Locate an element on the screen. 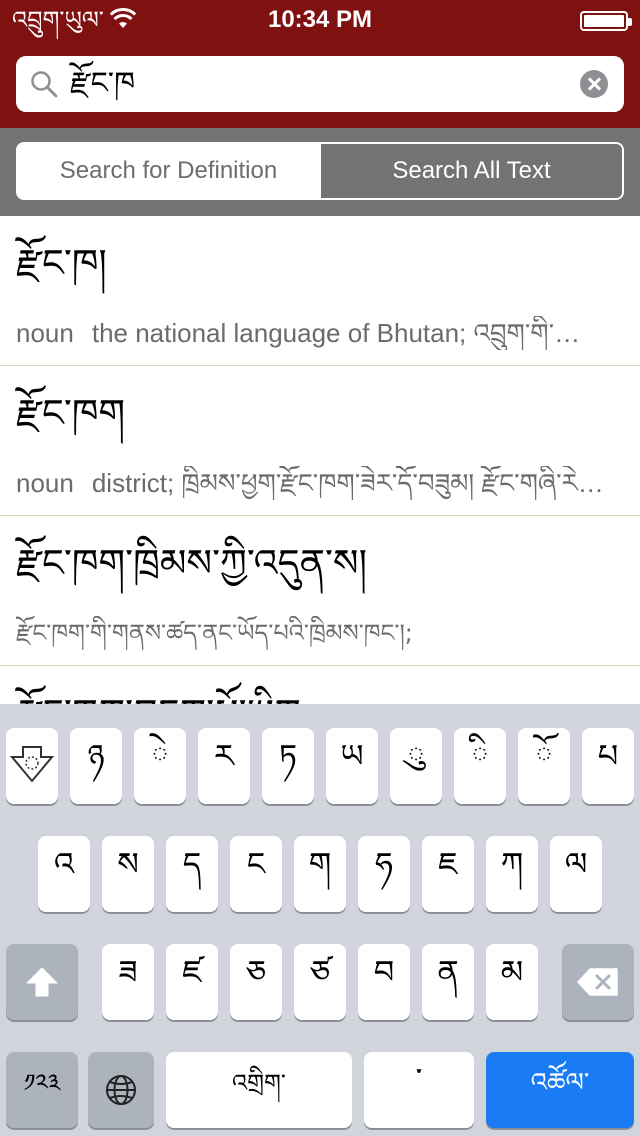 The height and width of the screenshot is (1136, 640). key: ཏ is located at coordinates (288, 766).